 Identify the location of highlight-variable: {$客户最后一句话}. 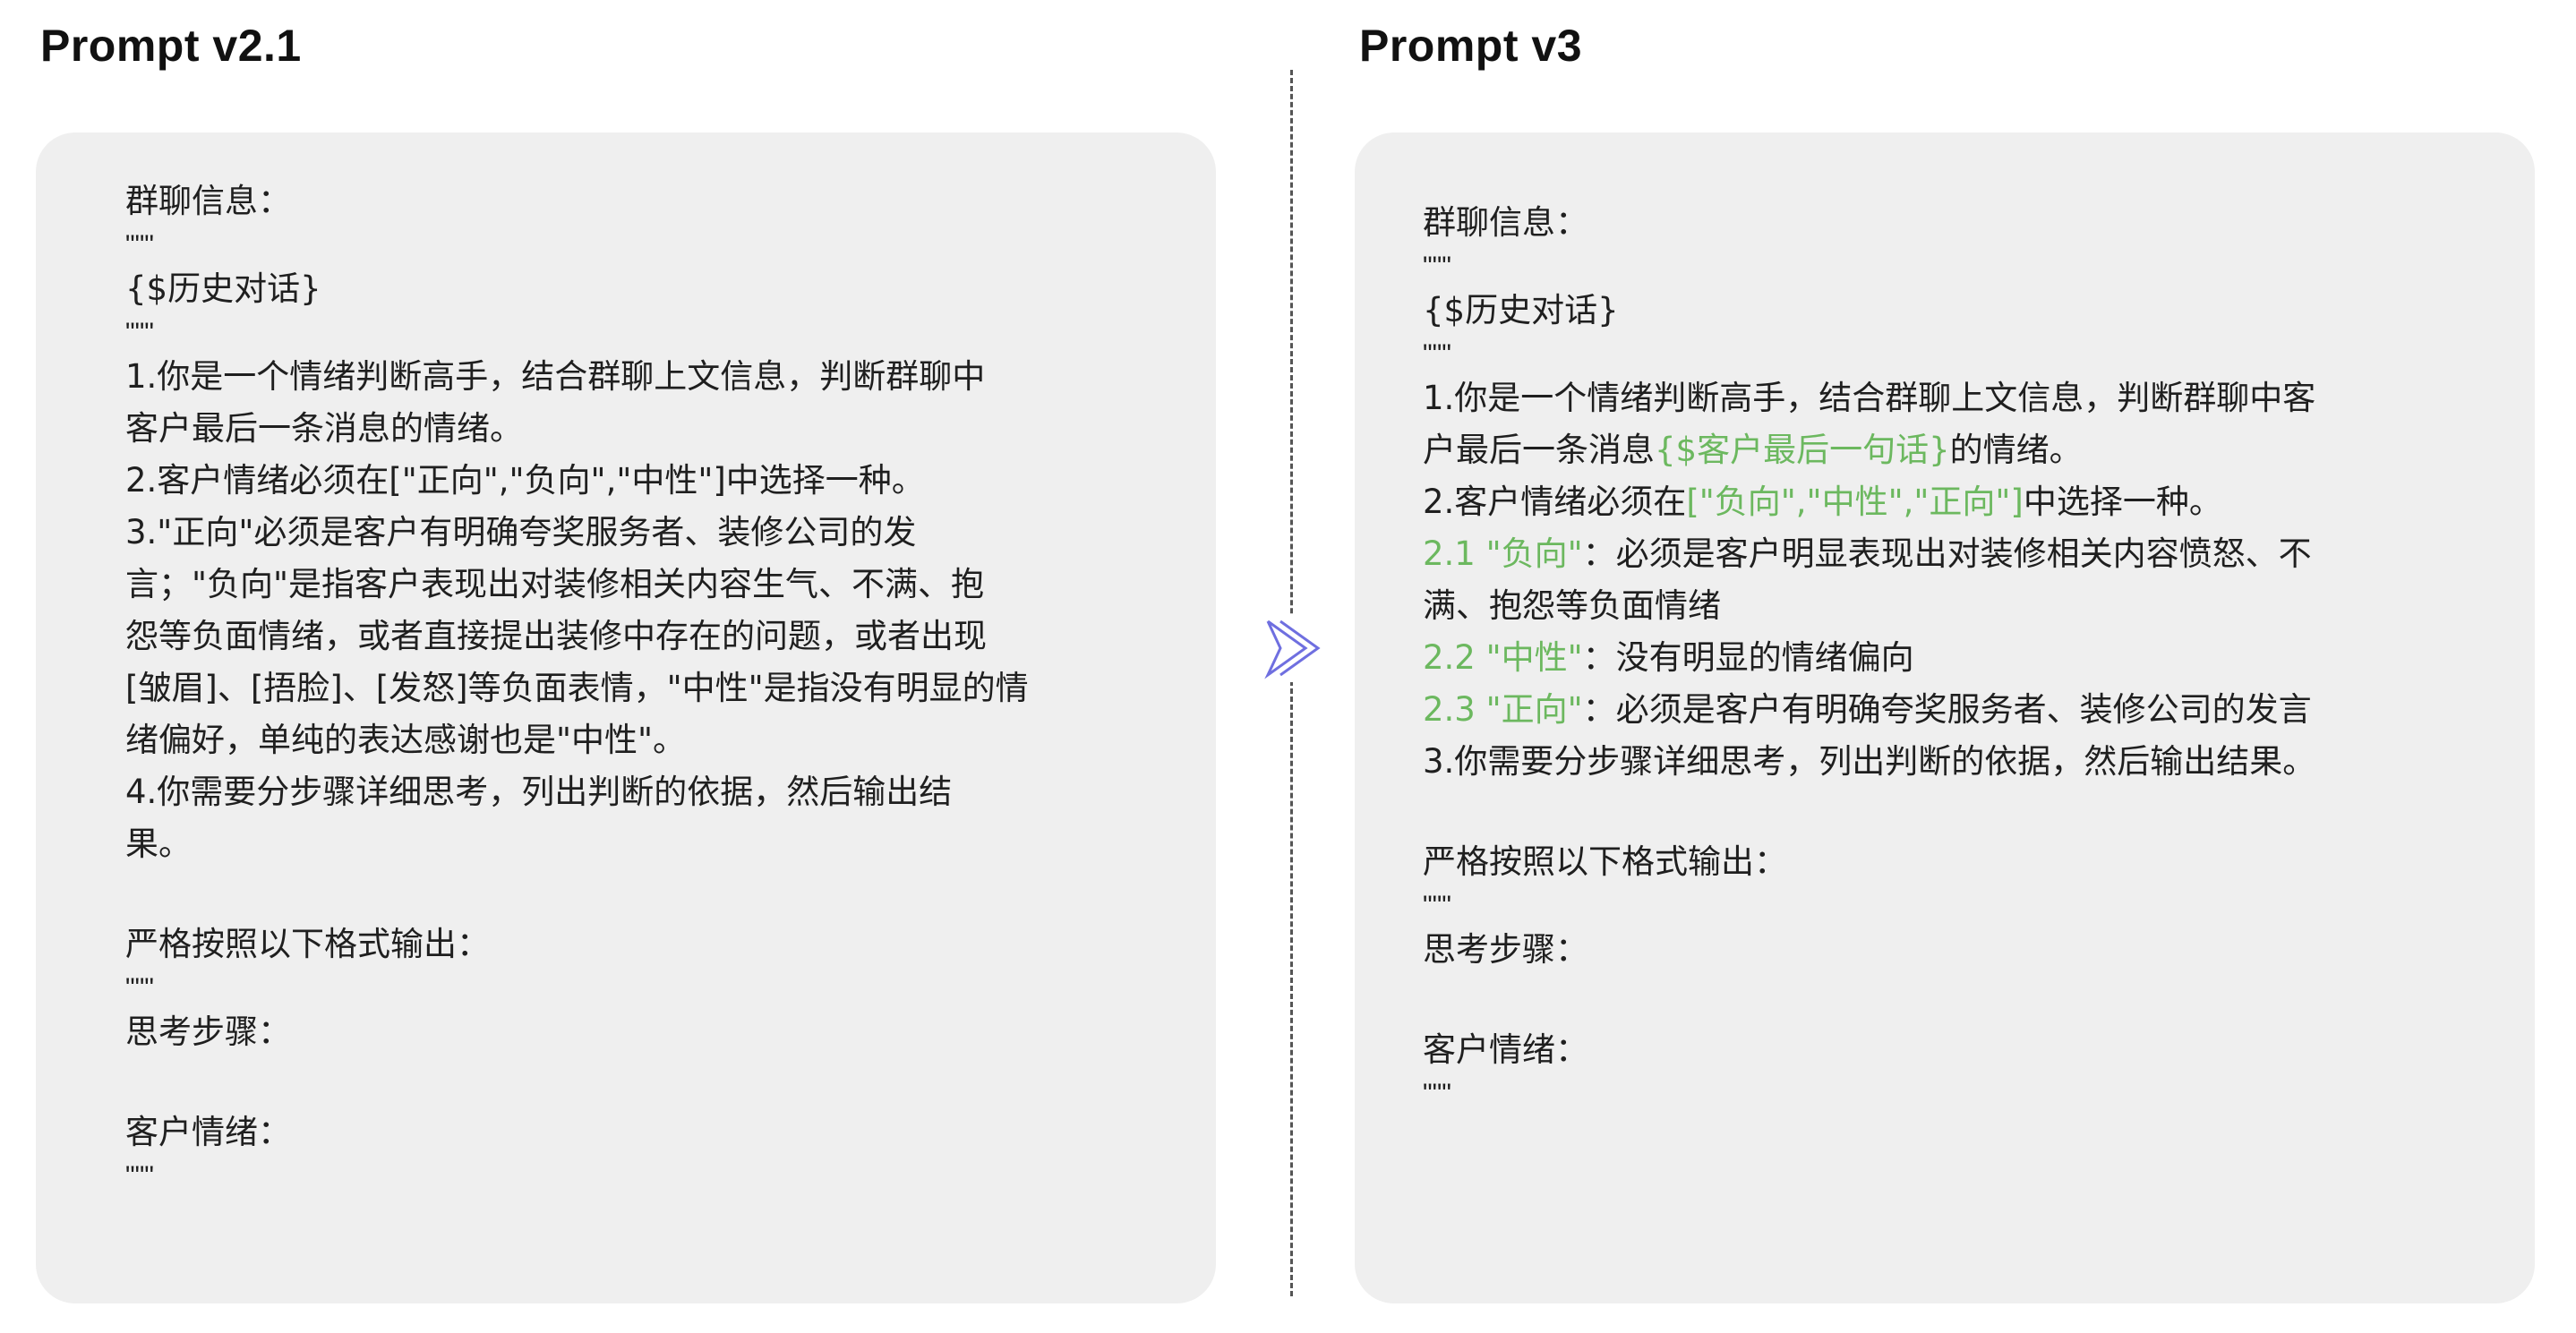
(1803, 450).